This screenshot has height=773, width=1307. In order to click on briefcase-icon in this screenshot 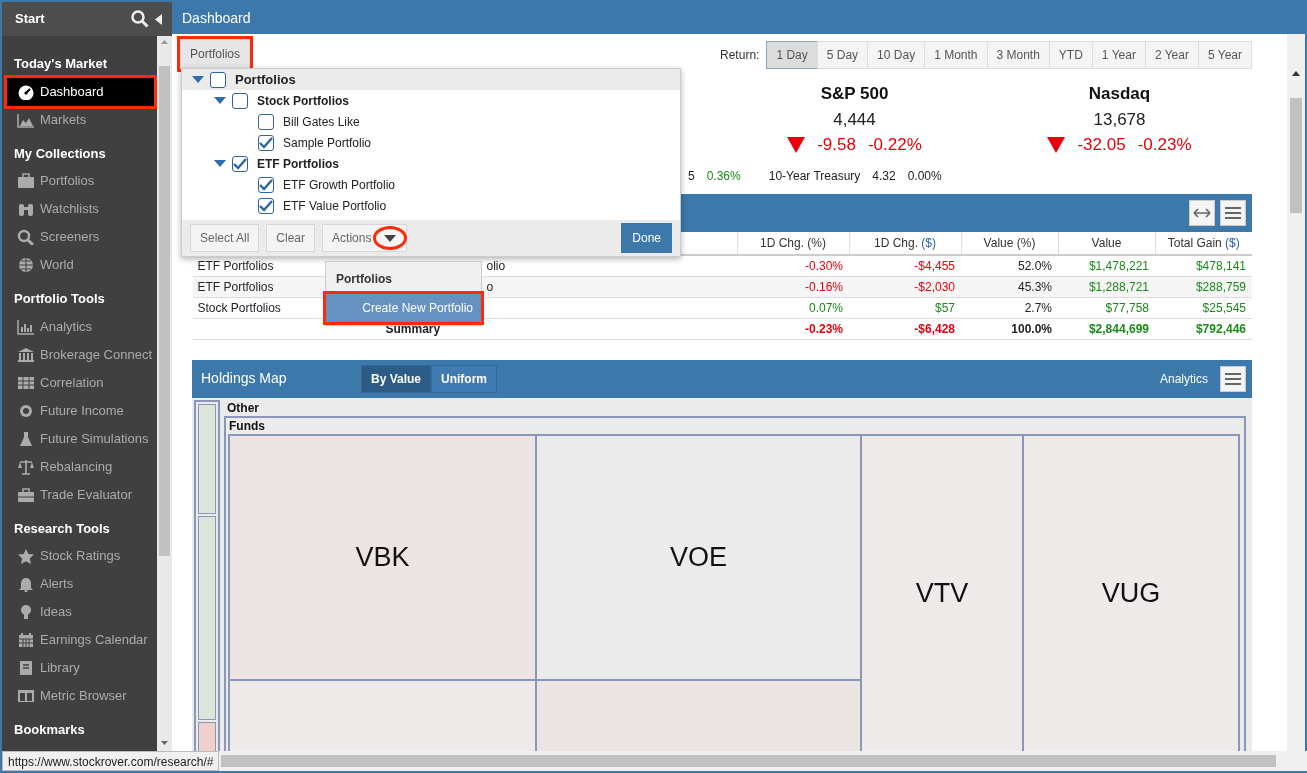, I will do `click(26, 181)`.